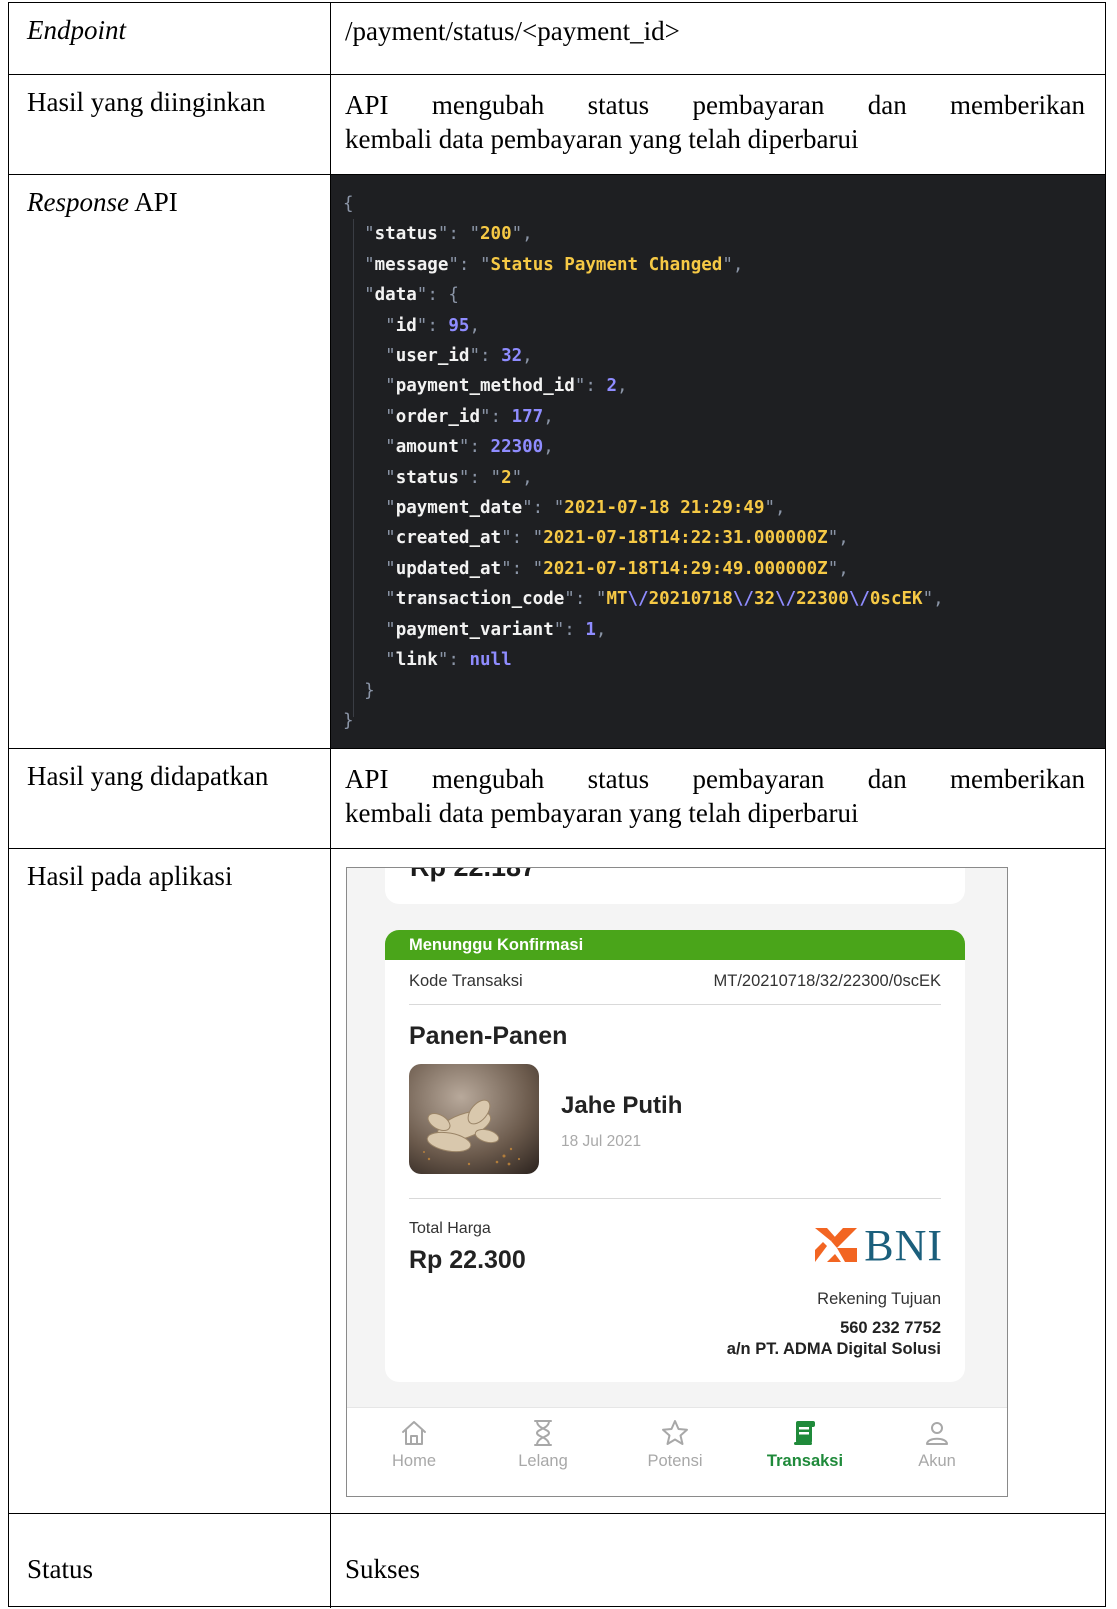 The image size is (1117, 1609). What do you see at coordinates (675, 945) in the screenshot?
I see `status-badge: Menunggu Konfirmasi` at bounding box center [675, 945].